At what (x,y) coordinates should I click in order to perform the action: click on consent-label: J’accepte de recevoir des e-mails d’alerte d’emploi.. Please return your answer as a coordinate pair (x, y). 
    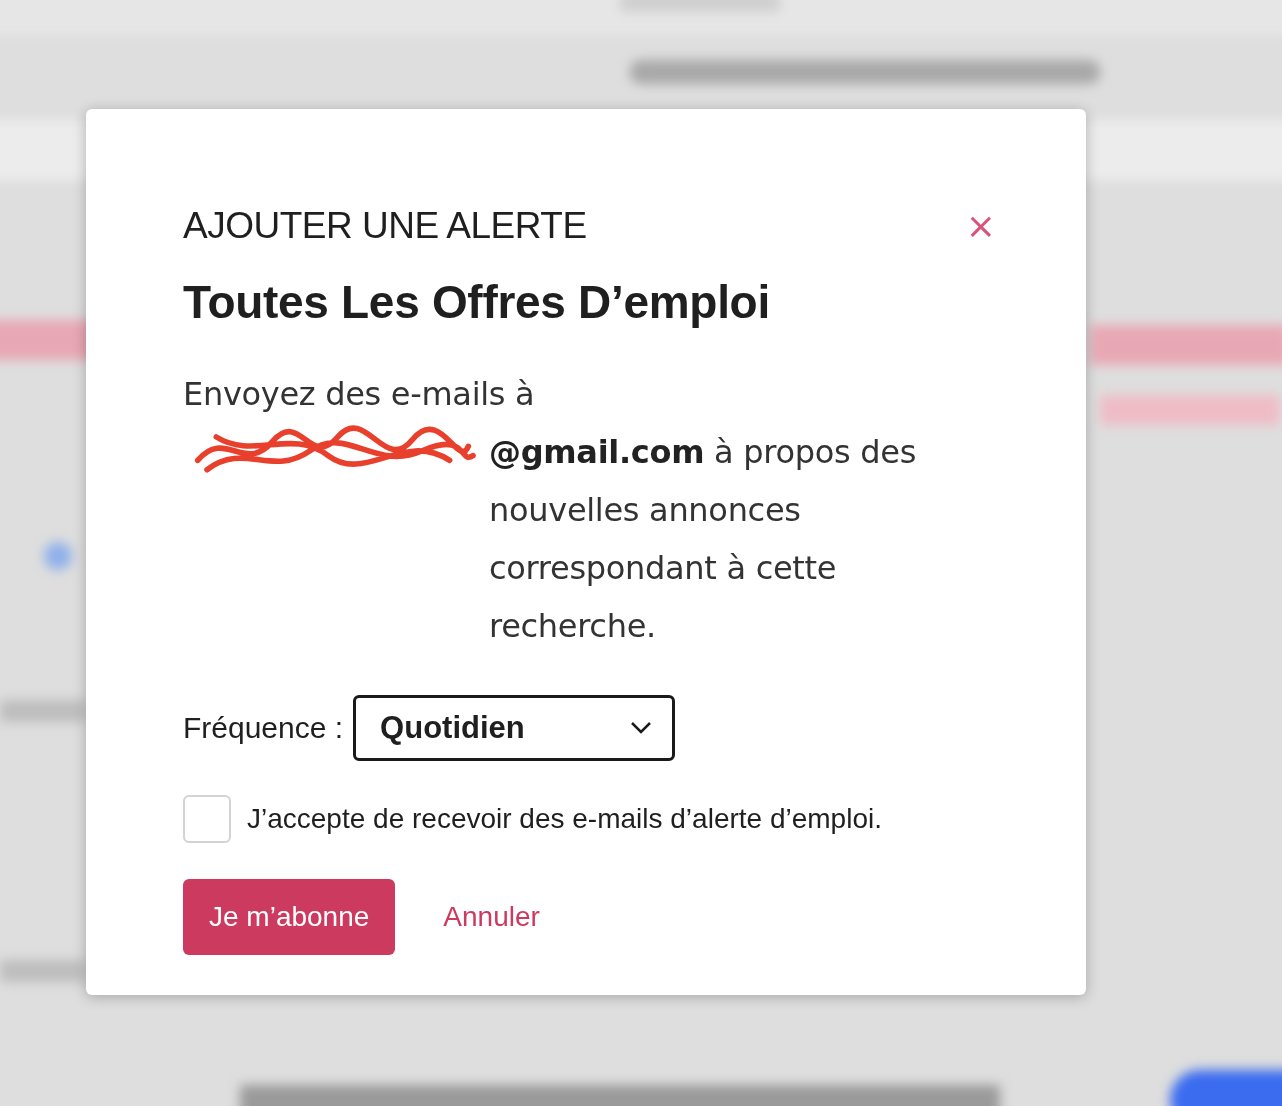
    Looking at the image, I should click on (564, 819).